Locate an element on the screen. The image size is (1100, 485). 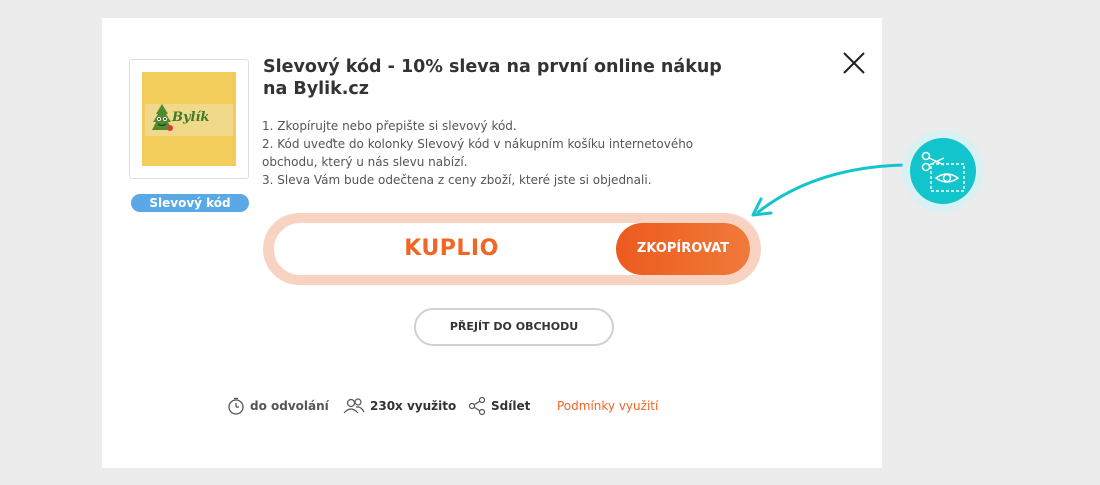
shop-logo-image: Bylík is located at coordinates (189, 119).